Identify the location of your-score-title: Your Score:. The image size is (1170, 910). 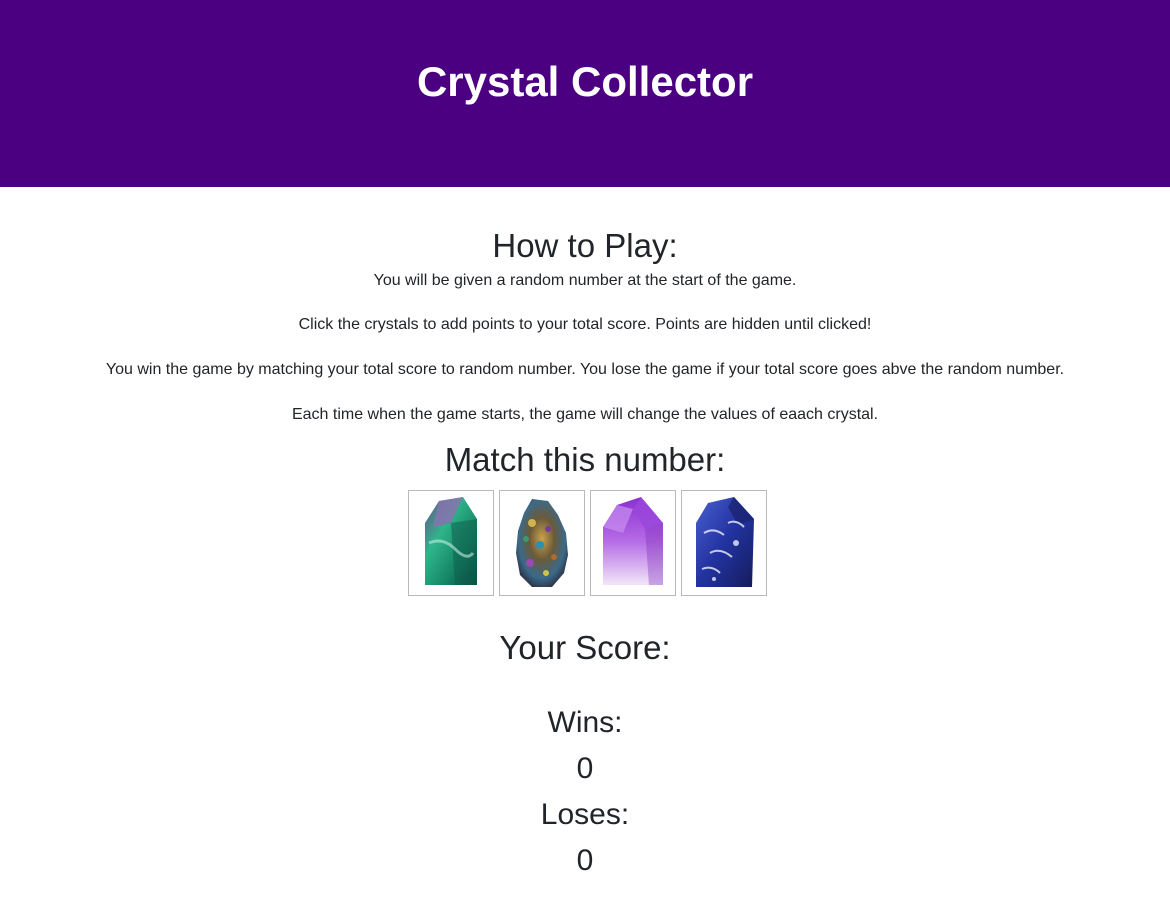
(585, 647).